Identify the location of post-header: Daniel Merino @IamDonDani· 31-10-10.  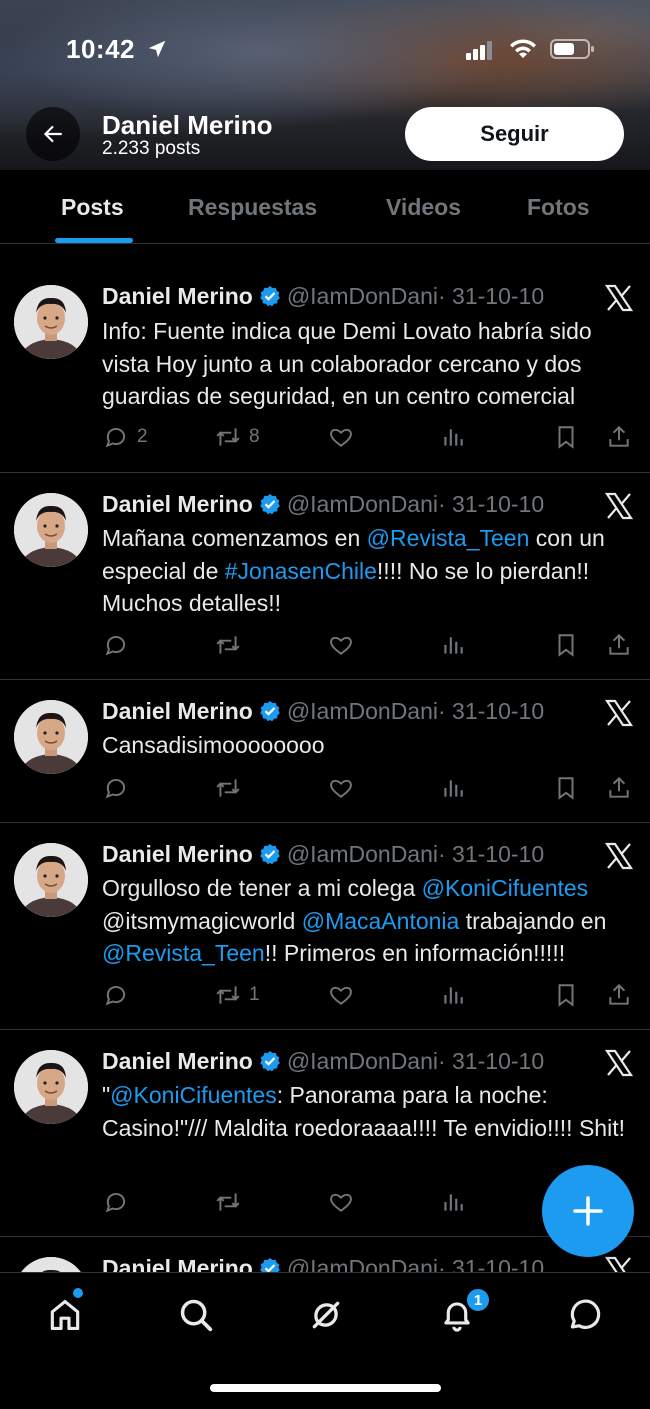
(323, 504).